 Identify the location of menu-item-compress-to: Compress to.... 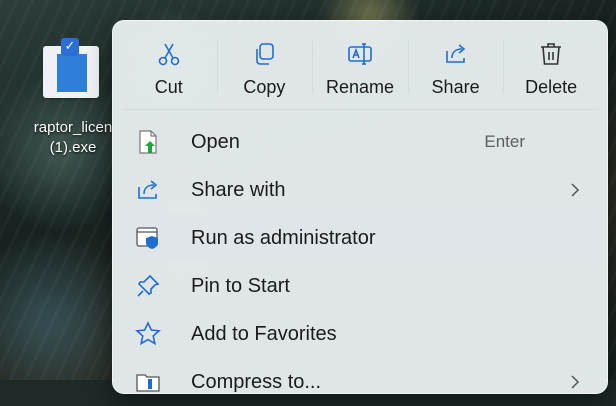
(360, 382).